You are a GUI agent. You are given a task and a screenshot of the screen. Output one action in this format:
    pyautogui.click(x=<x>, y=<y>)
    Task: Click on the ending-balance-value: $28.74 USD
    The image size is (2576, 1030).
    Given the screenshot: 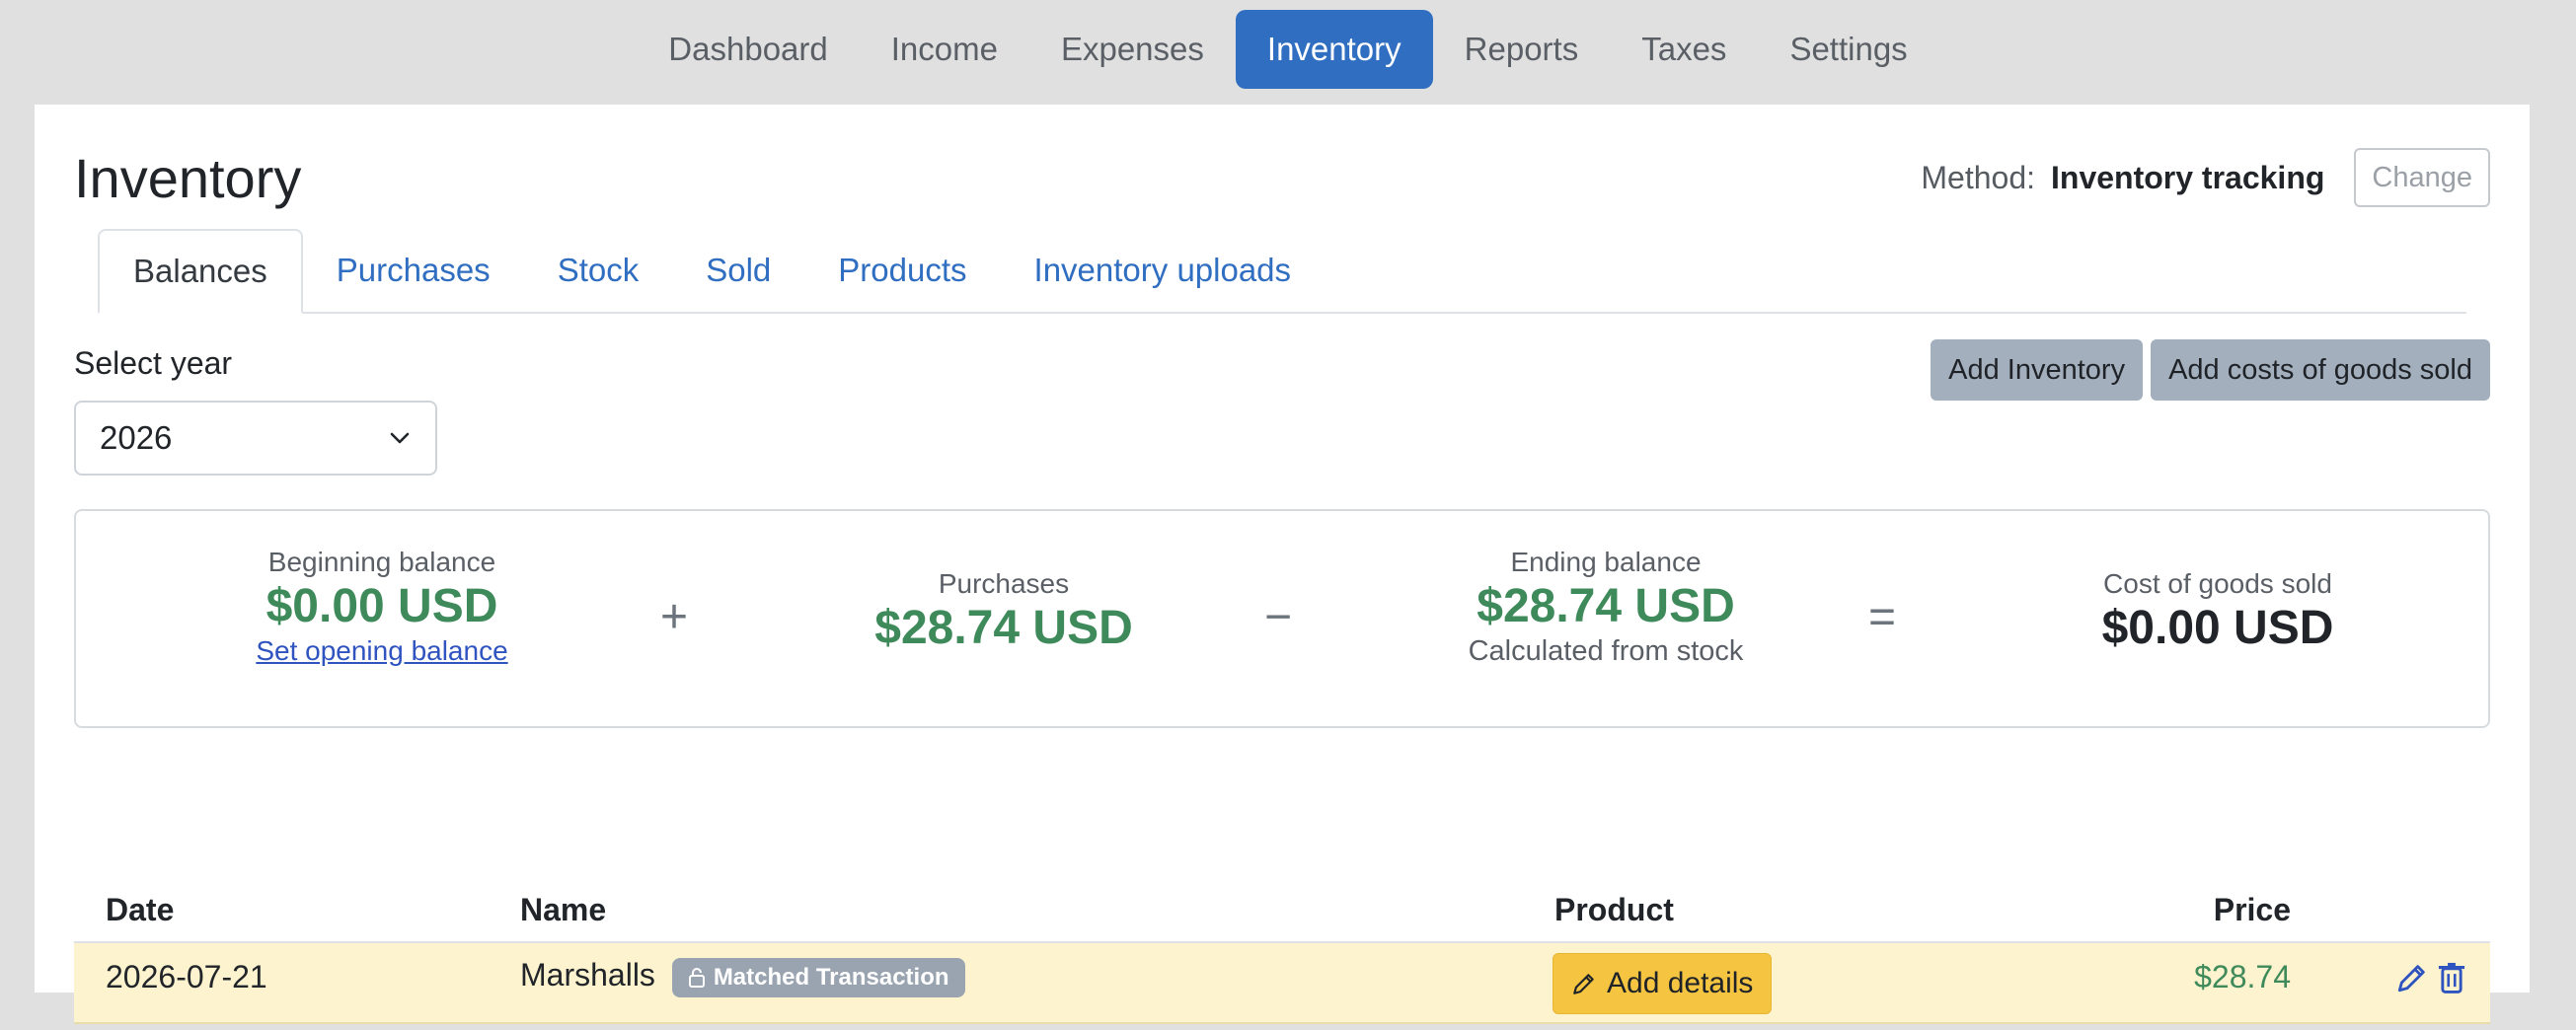 What is the action you would take?
    pyautogui.click(x=1606, y=606)
    